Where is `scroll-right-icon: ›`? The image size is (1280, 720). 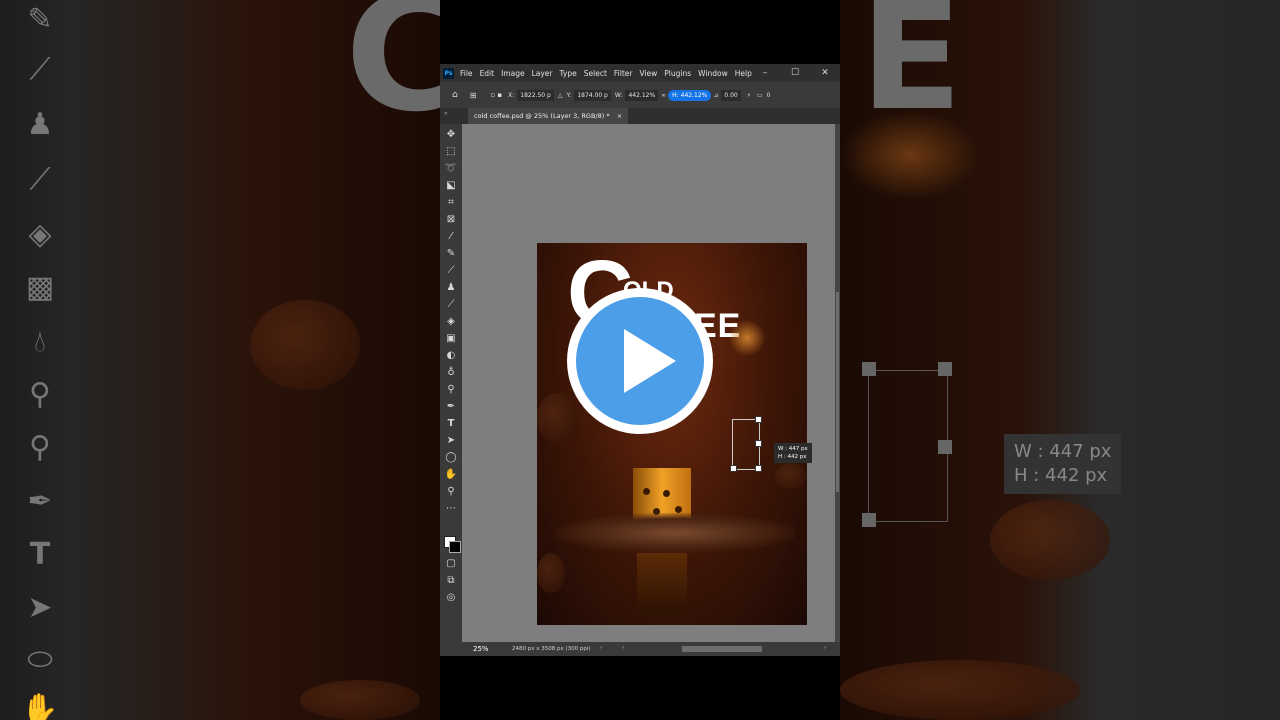 scroll-right-icon: › is located at coordinates (825, 648).